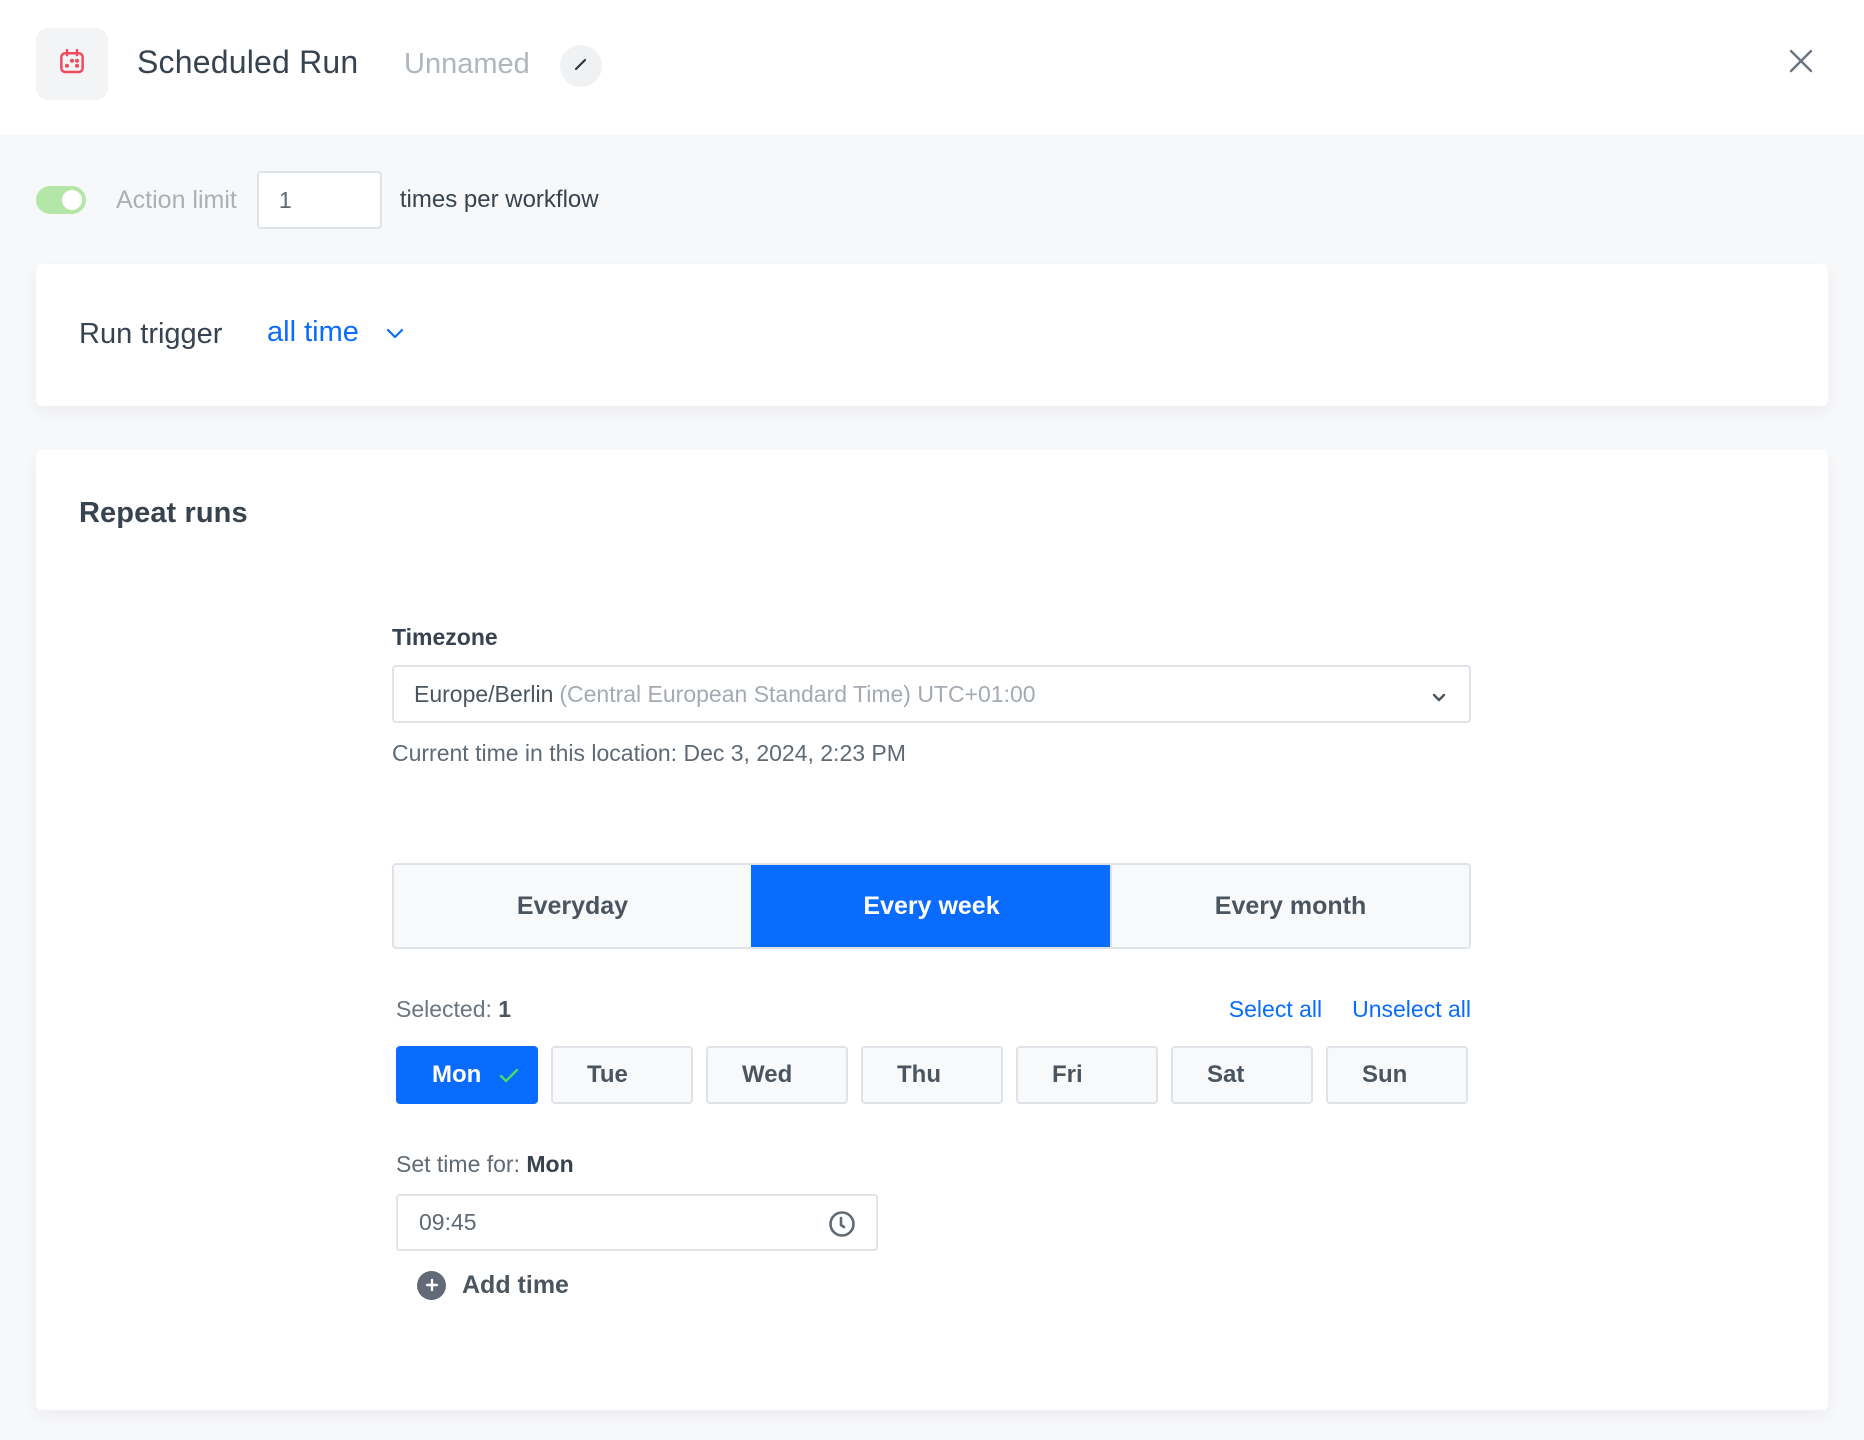 The width and height of the screenshot is (1864, 1440). What do you see at coordinates (458, 1164) in the screenshot?
I see `set-time-text: Set time for:` at bounding box center [458, 1164].